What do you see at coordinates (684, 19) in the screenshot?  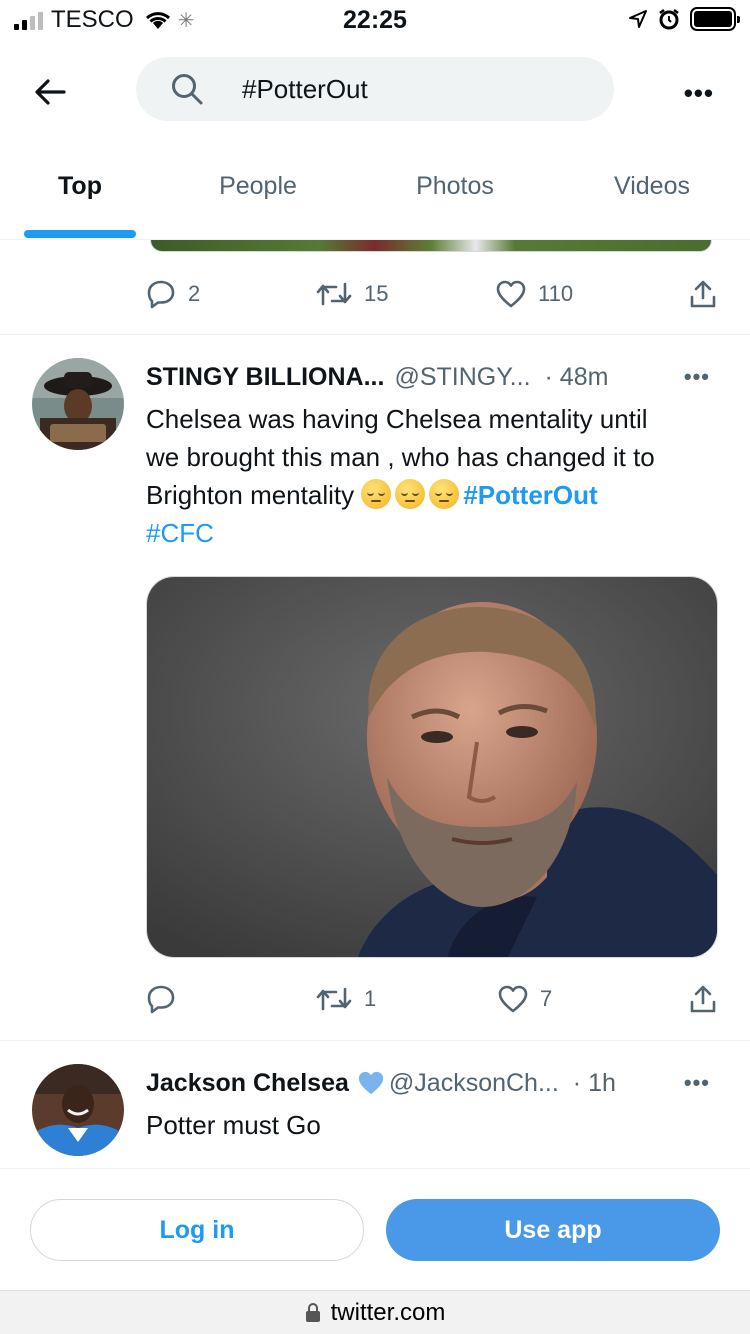 I see `status-right` at bounding box center [684, 19].